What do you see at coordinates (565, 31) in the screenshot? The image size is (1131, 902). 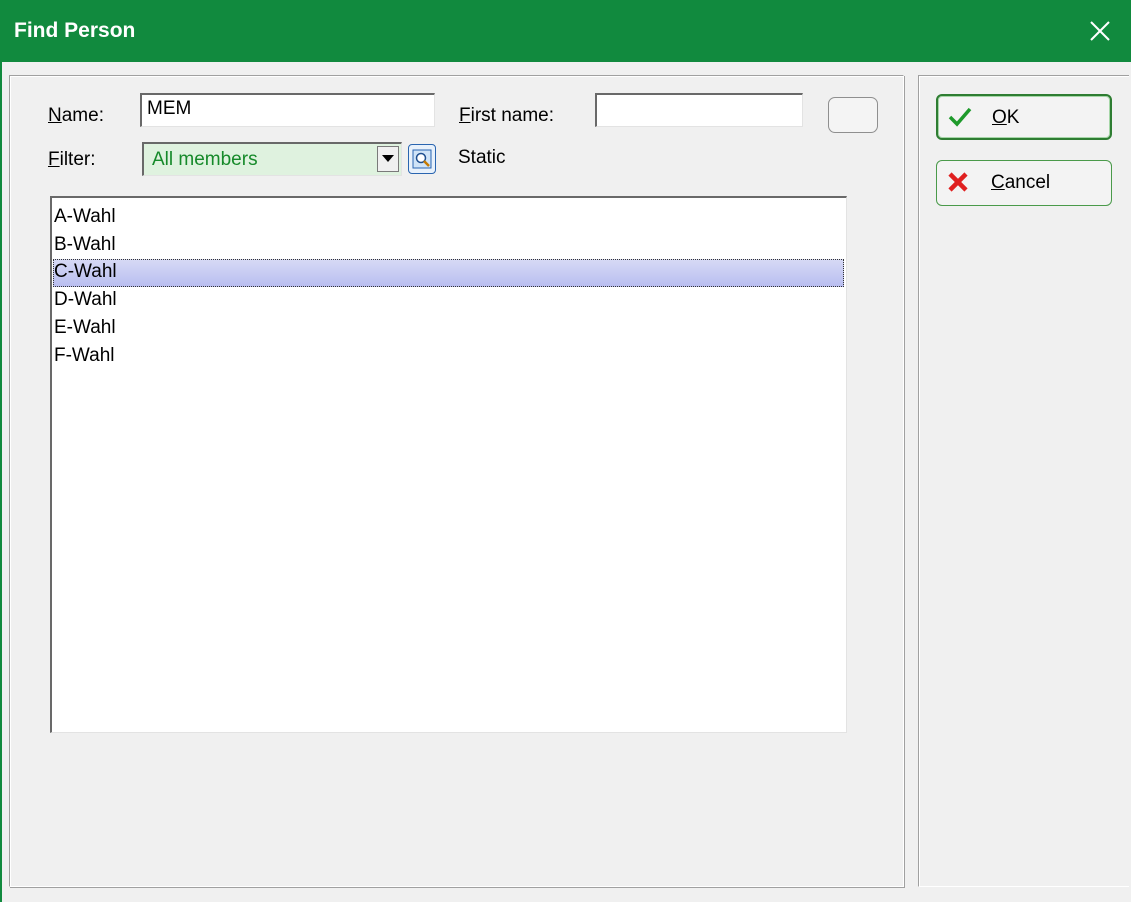 I see `title-bar: Find Person` at bounding box center [565, 31].